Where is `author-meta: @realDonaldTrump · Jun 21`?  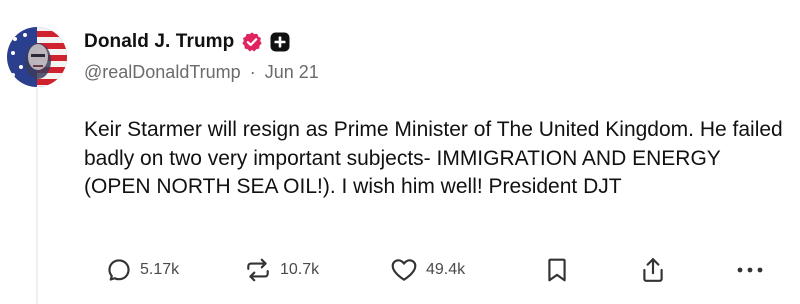
author-meta: @realDonaldTrump · Jun 21 is located at coordinates (201, 72).